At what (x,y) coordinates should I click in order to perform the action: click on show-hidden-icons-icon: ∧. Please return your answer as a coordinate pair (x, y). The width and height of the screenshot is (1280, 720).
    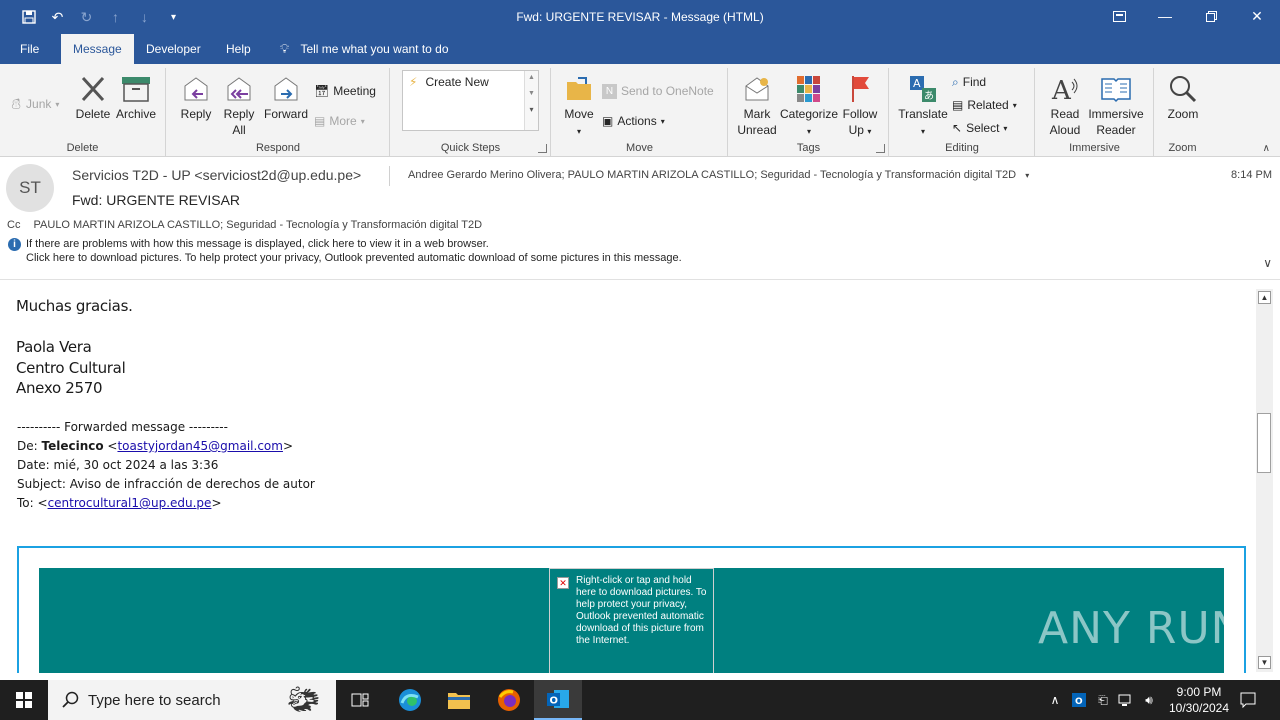
    Looking at the image, I should click on (1055, 700).